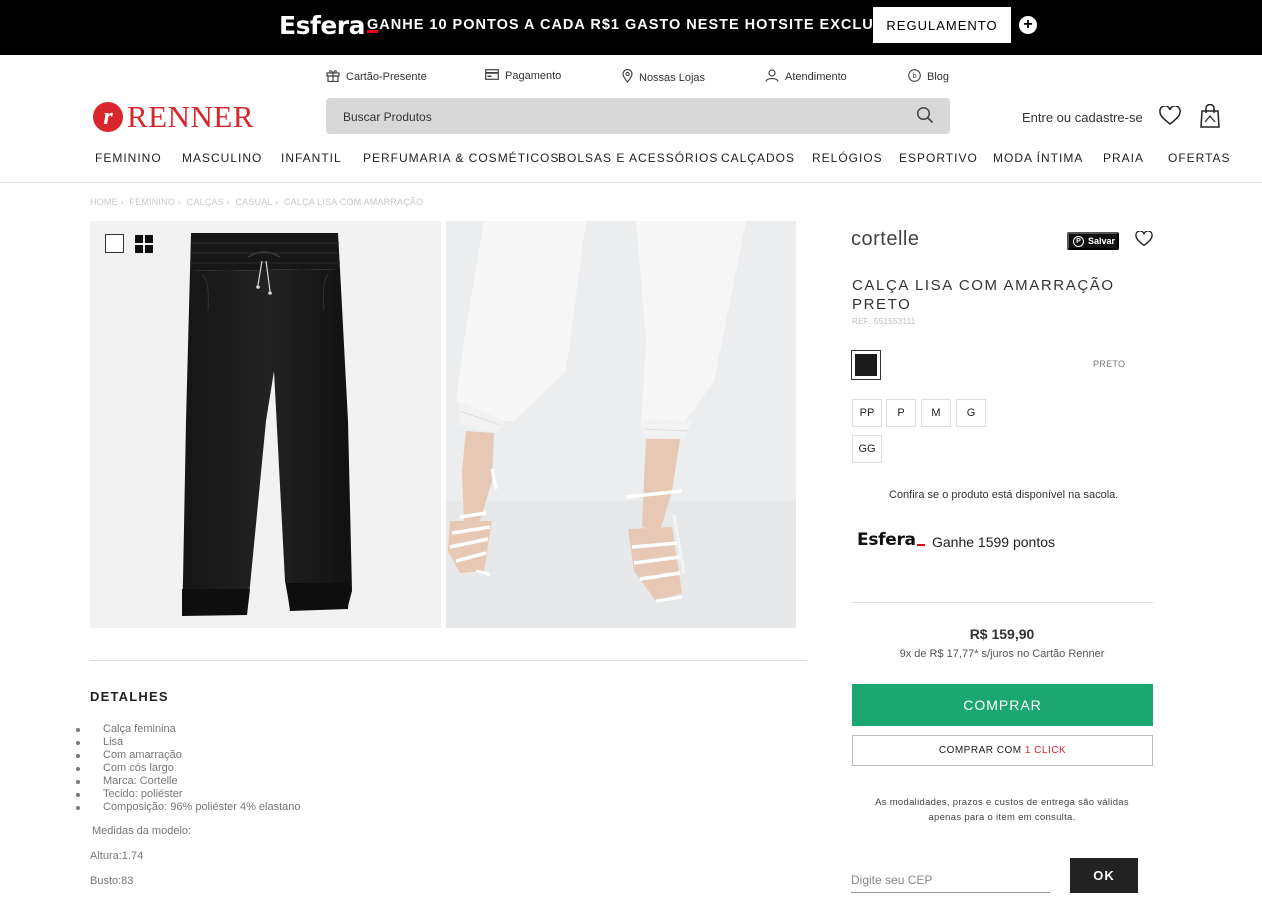 This screenshot has height=898, width=1262. What do you see at coordinates (847, 158) in the screenshot?
I see `nav-item-relogios: RELÓGIOS` at bounding box center [847, 158].